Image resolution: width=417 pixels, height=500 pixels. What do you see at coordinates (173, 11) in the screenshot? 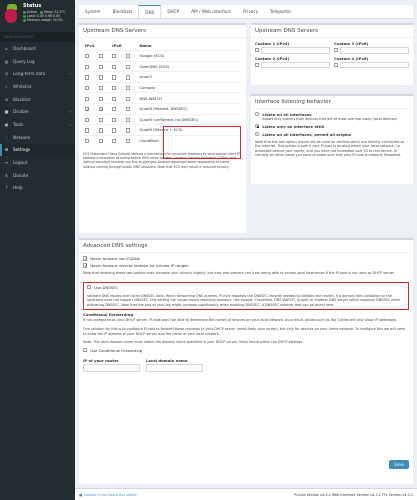
I see `tab-dhcp: DHCP` at bounding box center [173, 11].